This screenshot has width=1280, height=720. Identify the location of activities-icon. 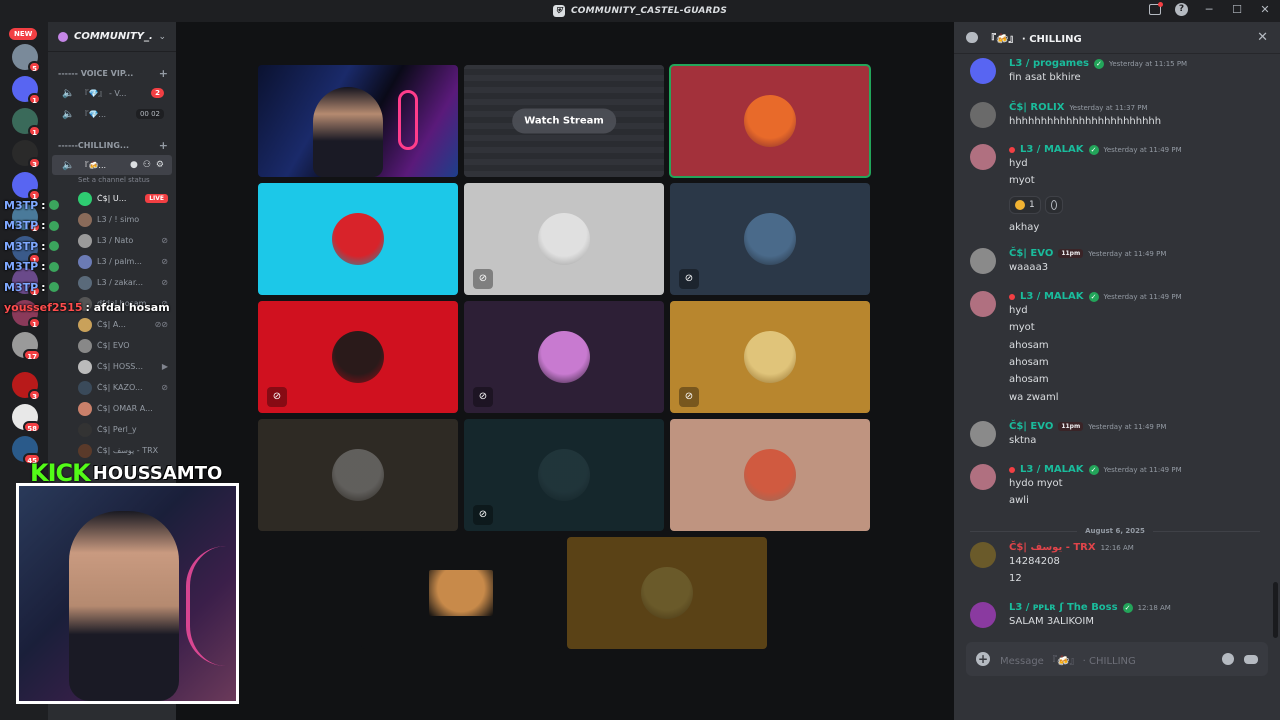
(1251, 659).